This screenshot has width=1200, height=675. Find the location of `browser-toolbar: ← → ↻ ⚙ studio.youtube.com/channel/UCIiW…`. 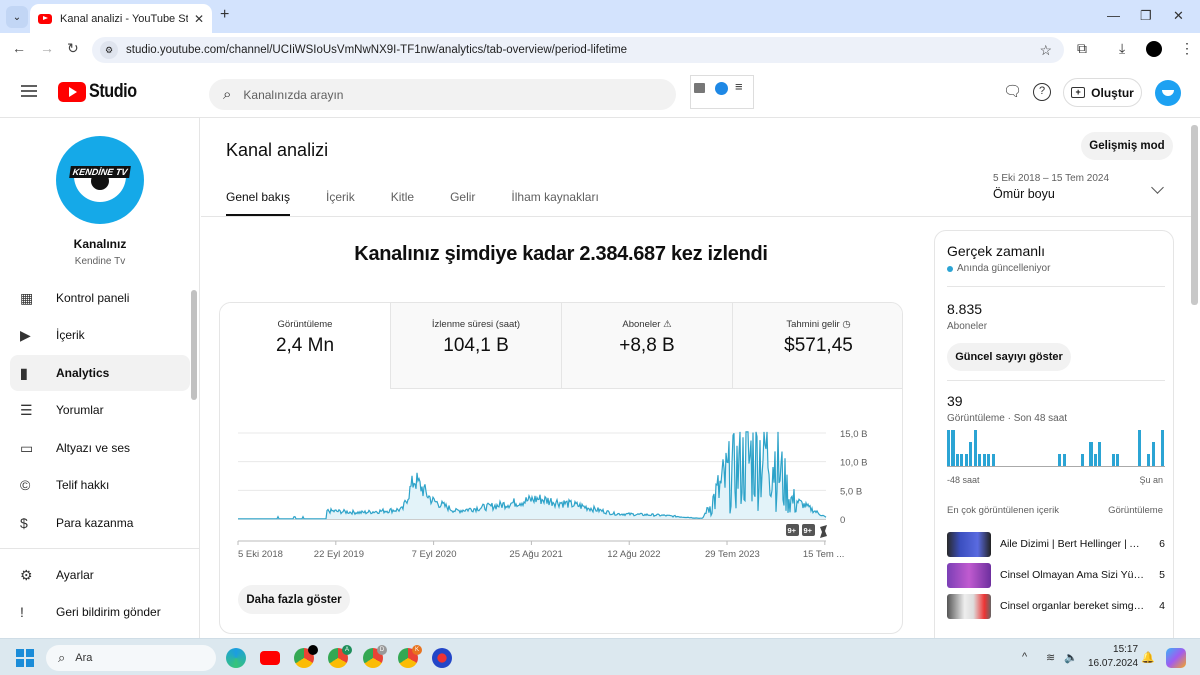

browser-toolbar: ← → ↻ ⚙ studio.youtube.com/channel/UCIiW… is located at coordinates (600, 49).